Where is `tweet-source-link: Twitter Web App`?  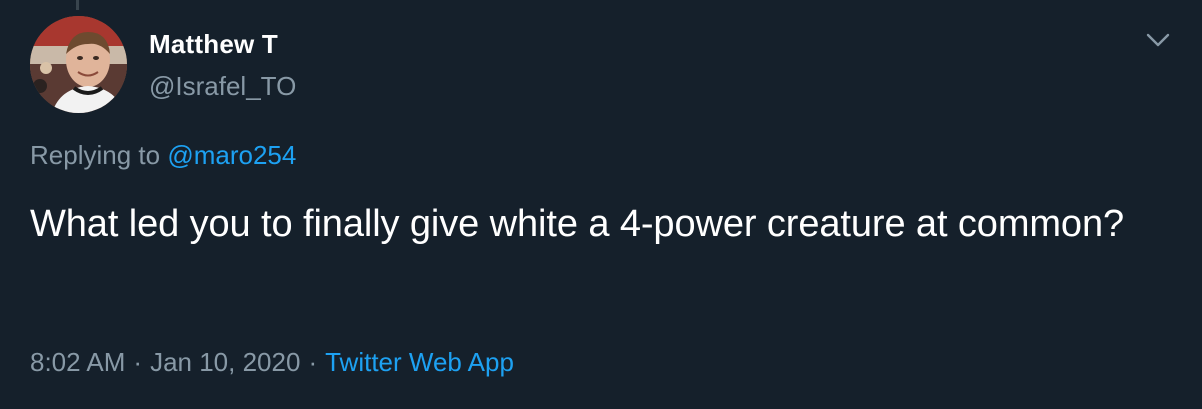
tweet-source-link: Twitter Web App is located at coordinates (419, 362).